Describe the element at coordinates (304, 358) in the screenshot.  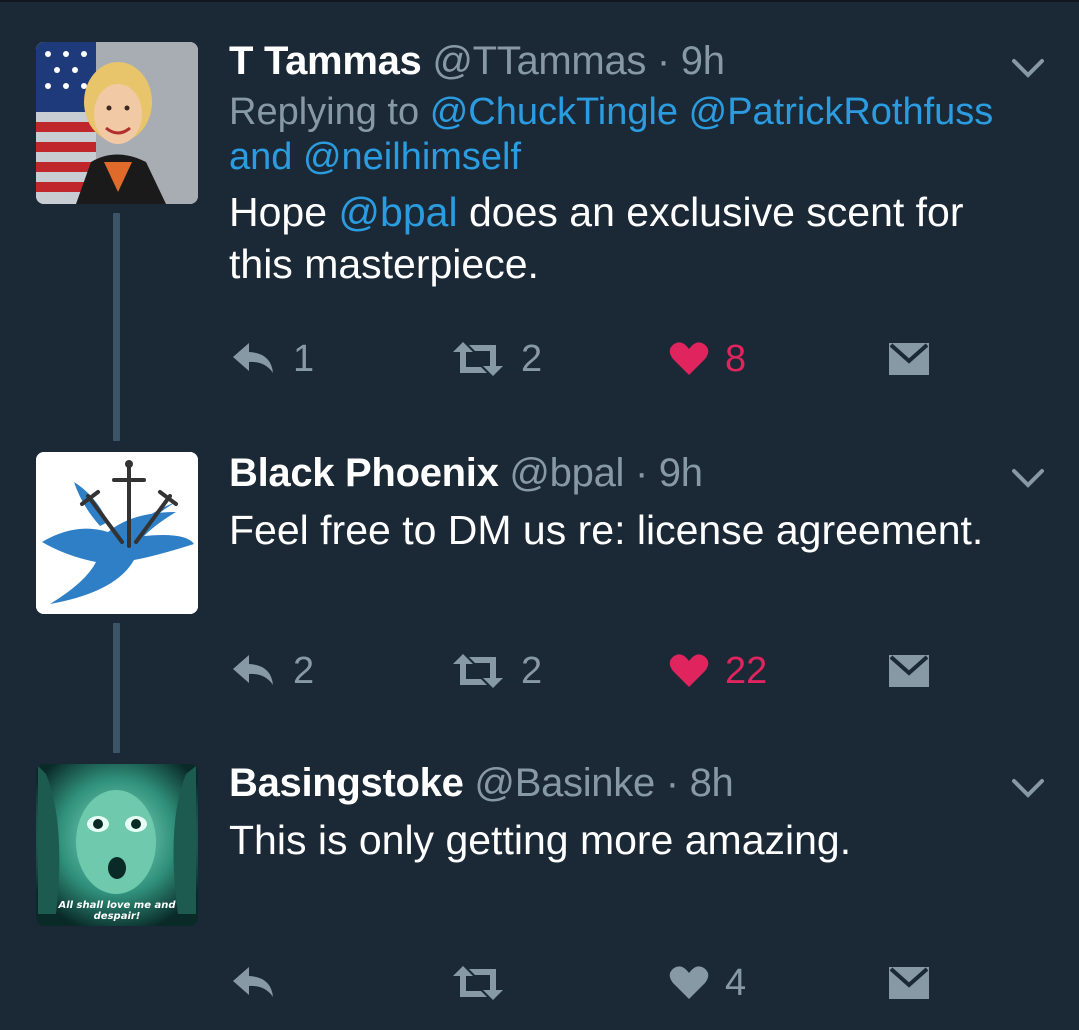
I see `reply-count: 1` at that location.